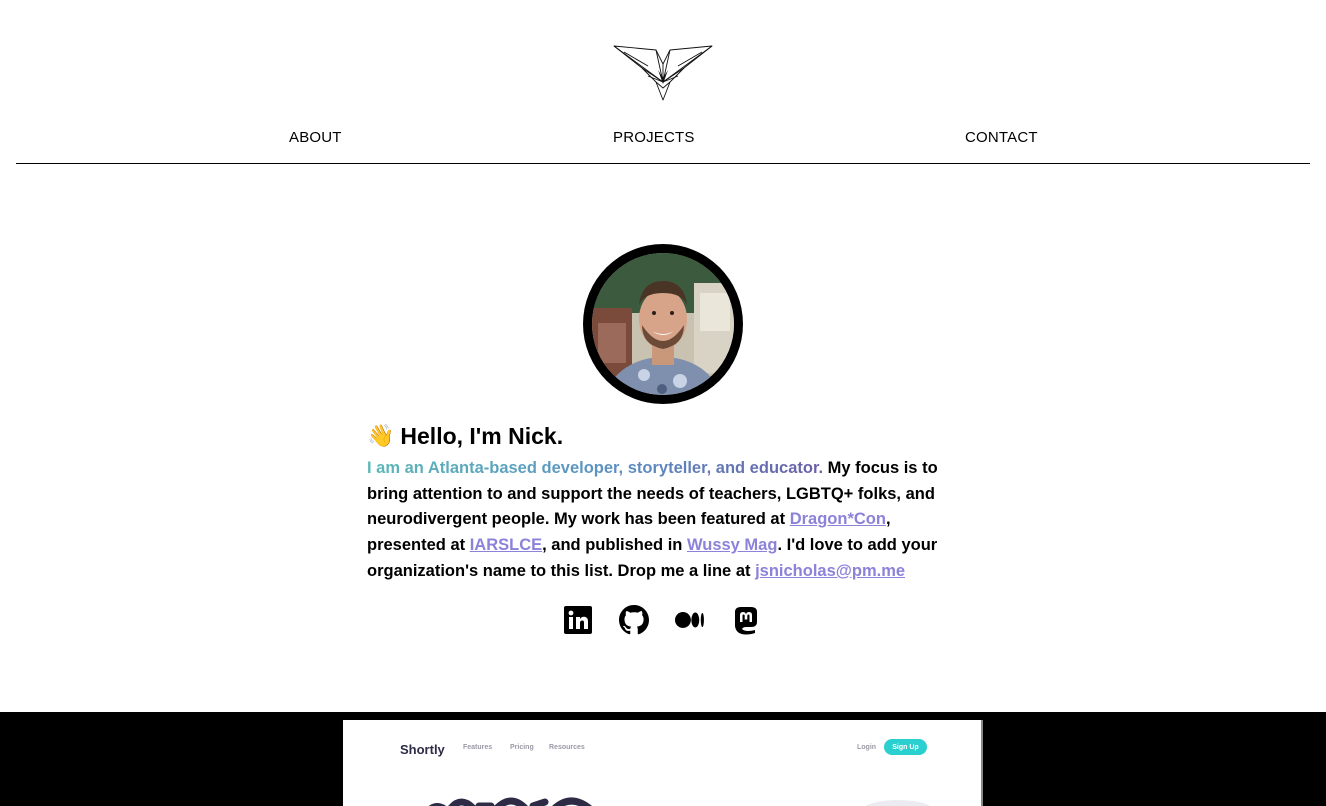 This screenshot has height=806, width=1326. Describe the element at coordinates (867, 747) in the screenshot. I see `preview-login: Login` at that location.